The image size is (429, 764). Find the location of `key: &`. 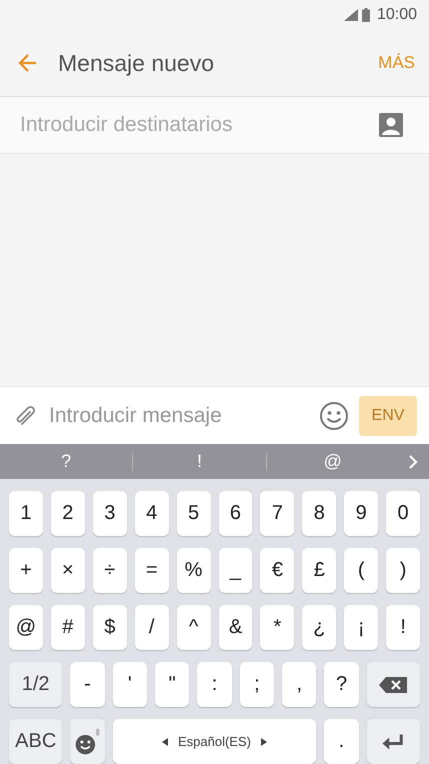

key: & is located at coordinates (235, 627).